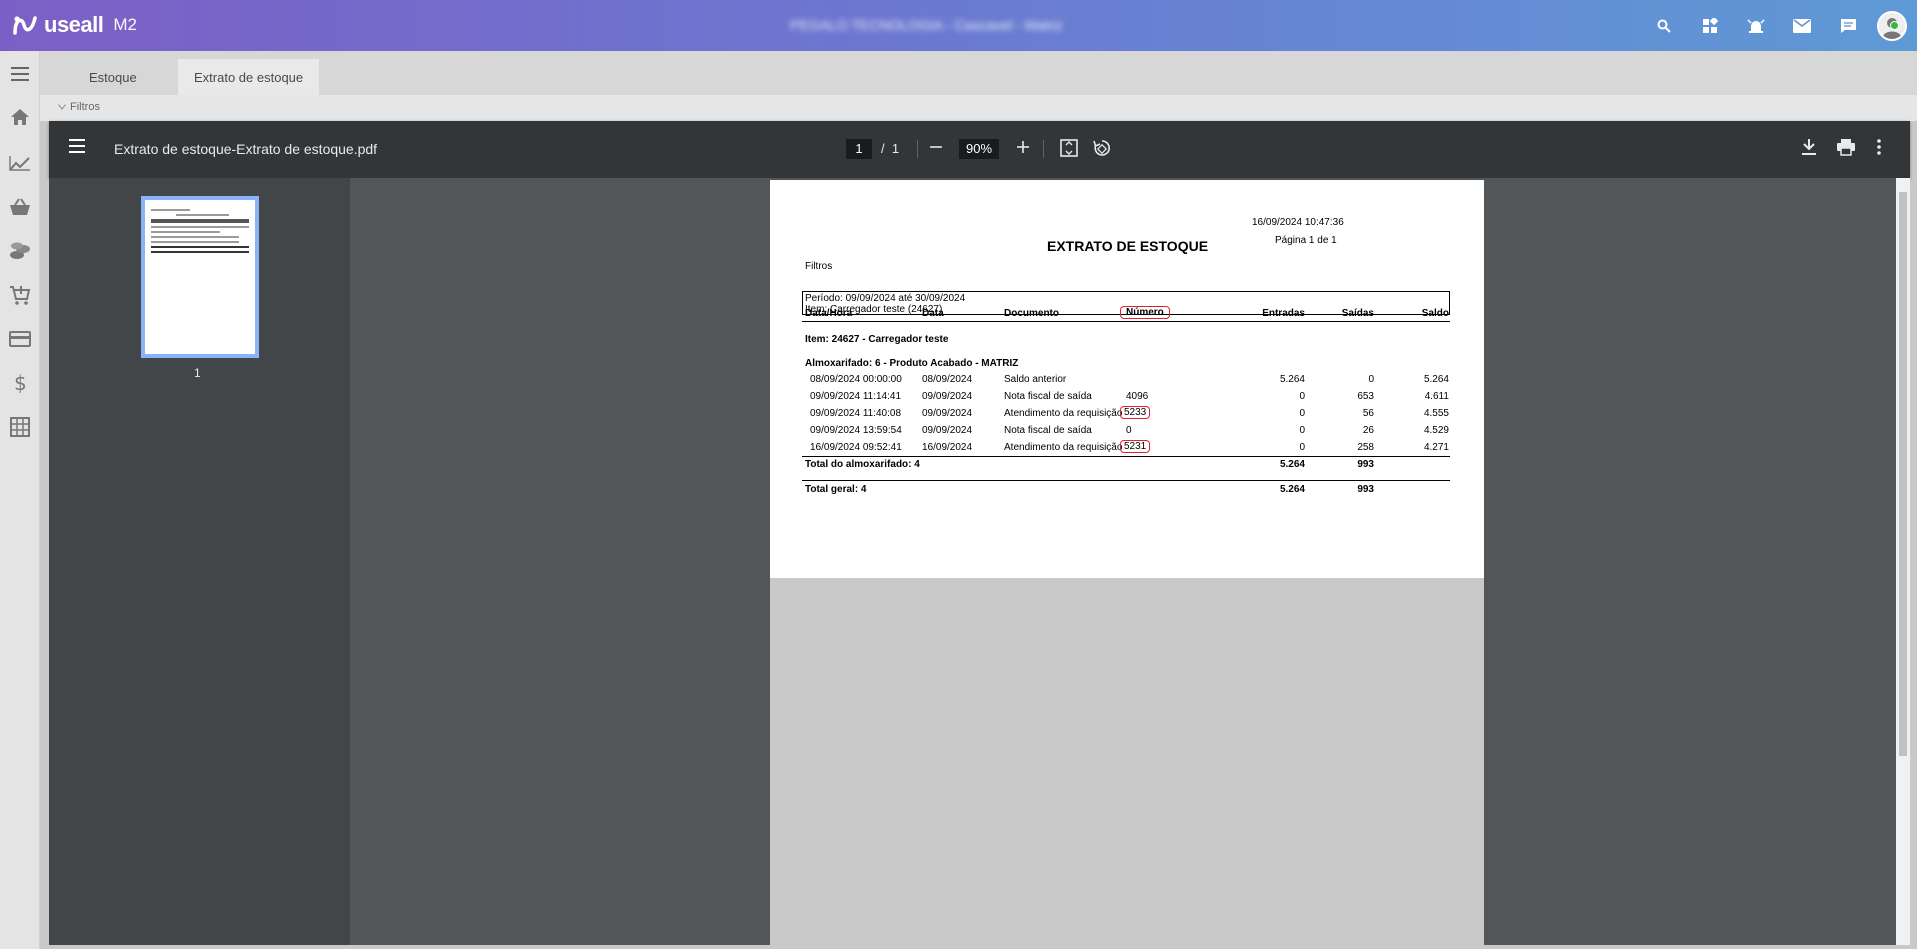 This screenshot has width=1917, height=949. What do you see at coordinates (1879, 149) in the screenshot?
I see `more-options-icon` at bounding box center [1879, 149].